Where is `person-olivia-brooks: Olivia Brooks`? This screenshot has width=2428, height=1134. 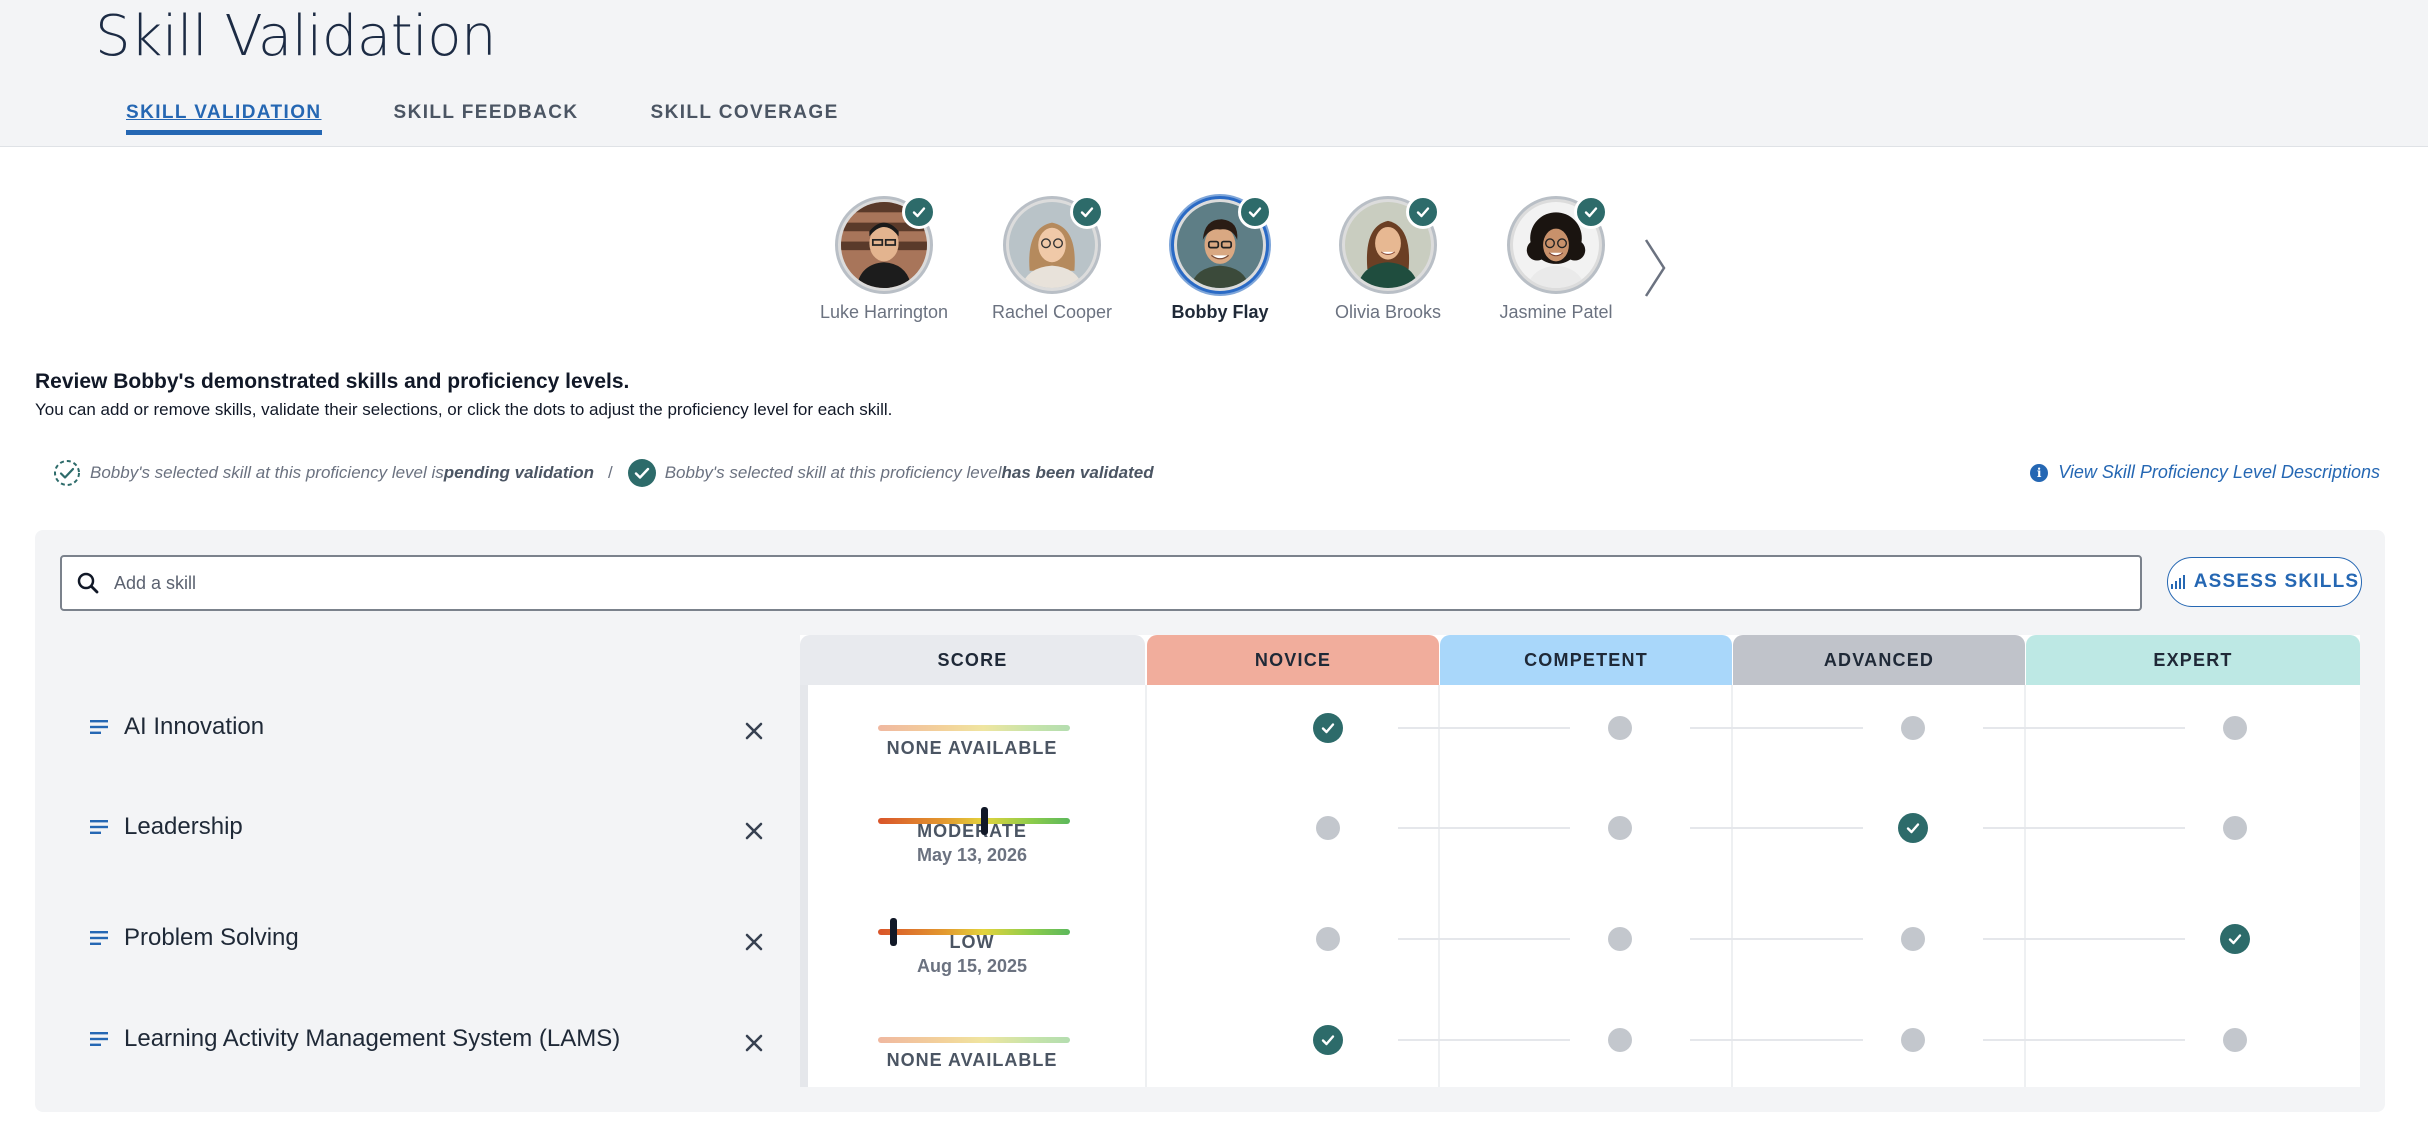 person-olivia-brooks: Olivia Brooks is located at coordinates (1388, 259).